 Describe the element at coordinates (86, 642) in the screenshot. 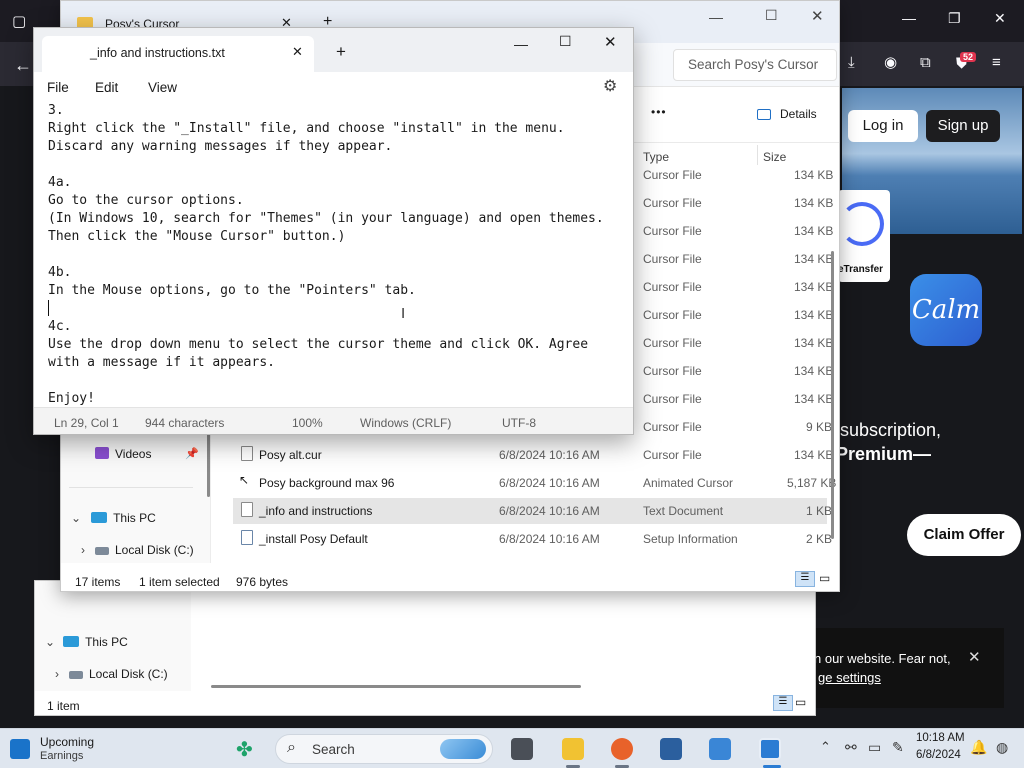

I see `tree-this-pc: ⌄ This PC` at that location.